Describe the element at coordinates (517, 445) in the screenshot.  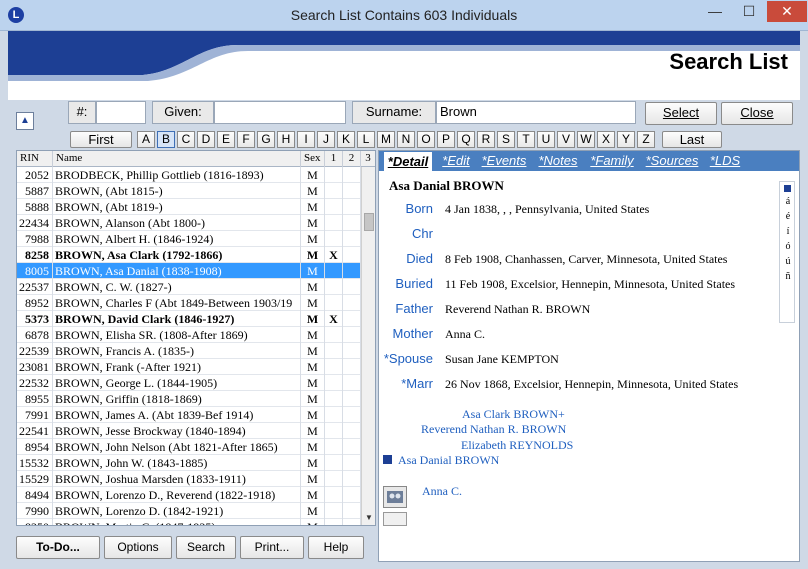
I see `tree-grandmother: Elizabeth REYNOLDS` at that location.